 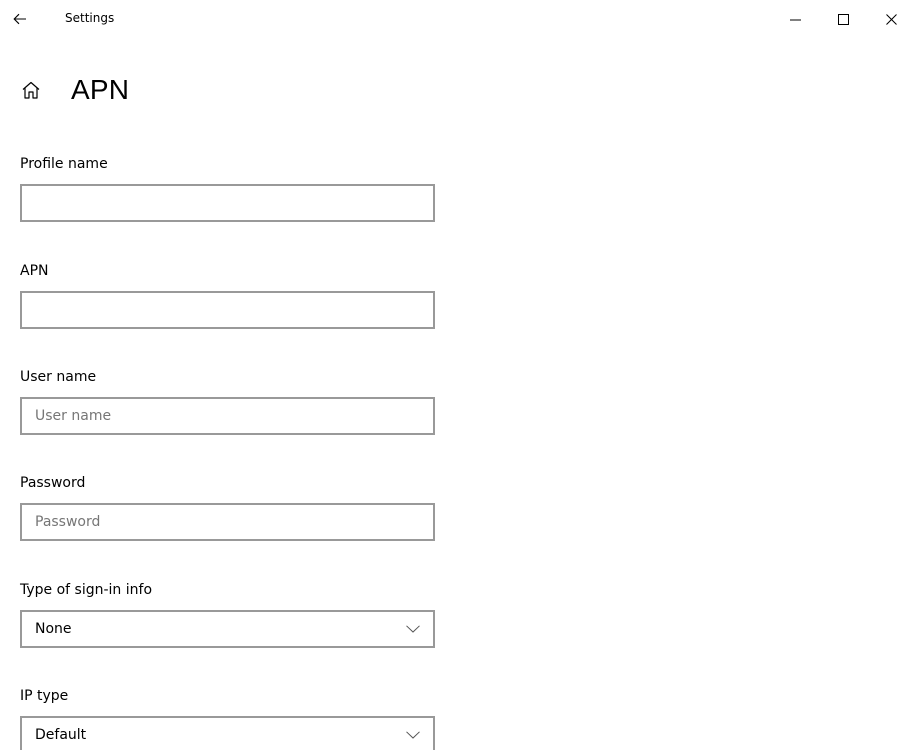 I want to click on sign-in-type-label: Type of sign-in info, so click(x=86, y=590).